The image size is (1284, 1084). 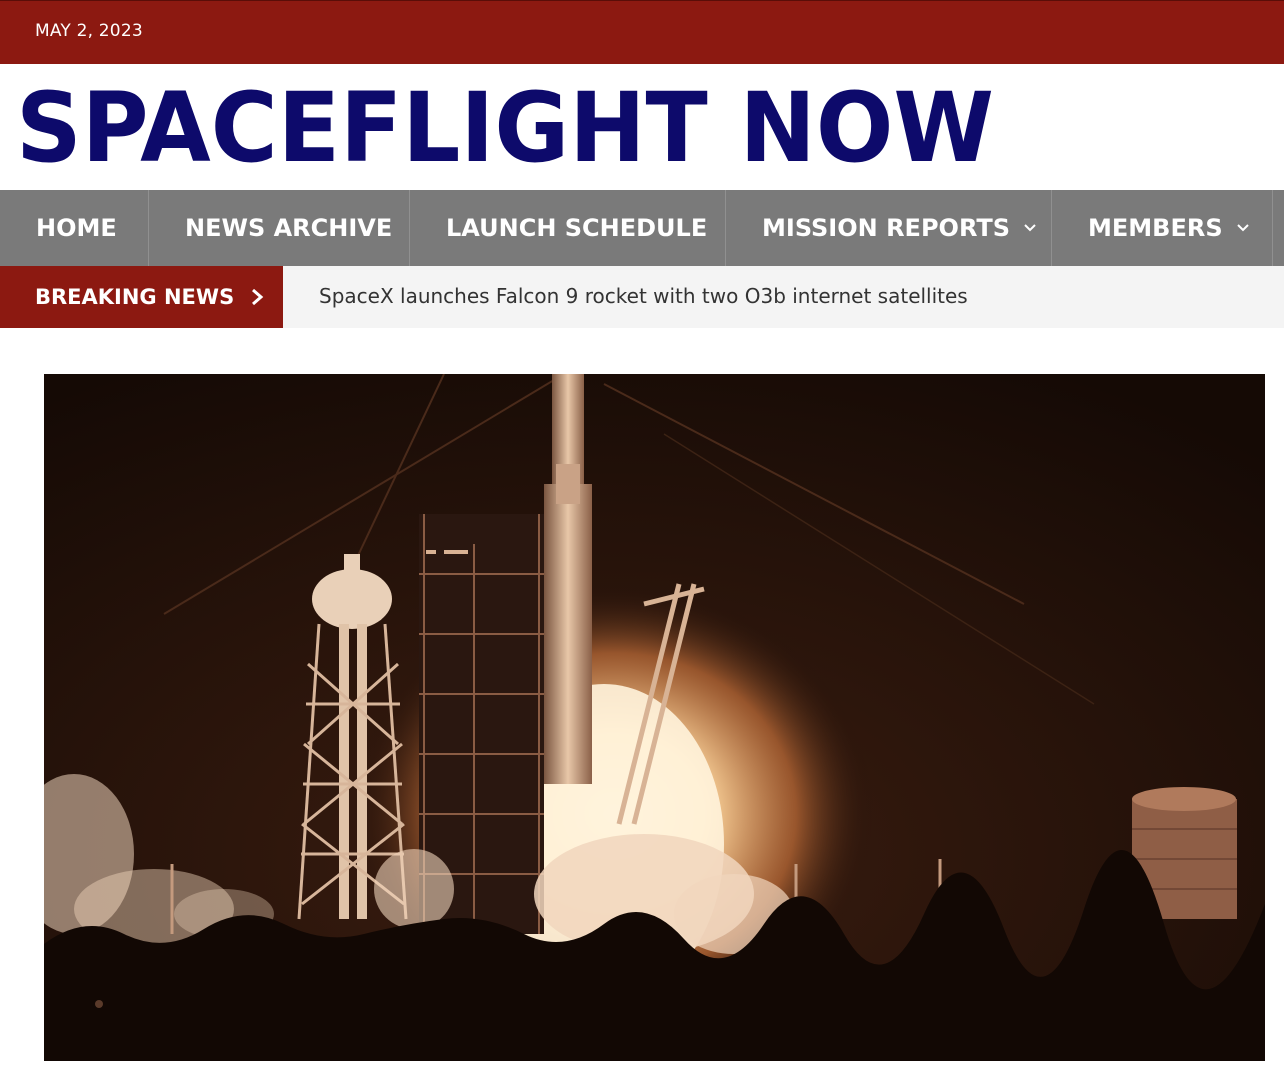 What do you see at coordinates (289, 228) in the screenshot?
I see `nav-item-label: NEWS ARCHIVE` at bounding box center [289, 228].